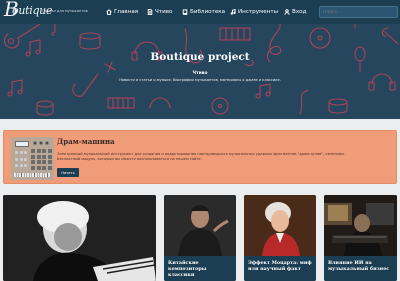 Image resolution: width=400 pixels, height=281 pixels. I want to click on nav-library: Библиотека, so click(203, 12).